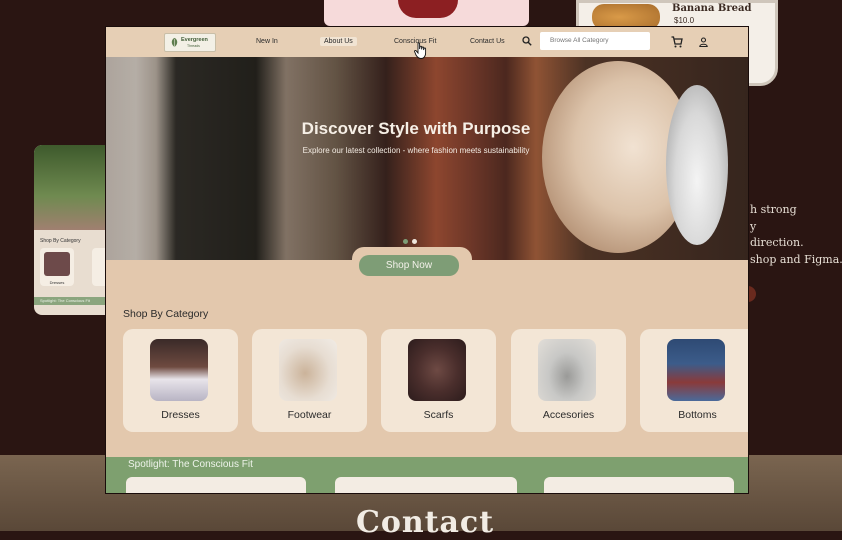  I want to click on logo-tagline: Threads, so click(193, 46).